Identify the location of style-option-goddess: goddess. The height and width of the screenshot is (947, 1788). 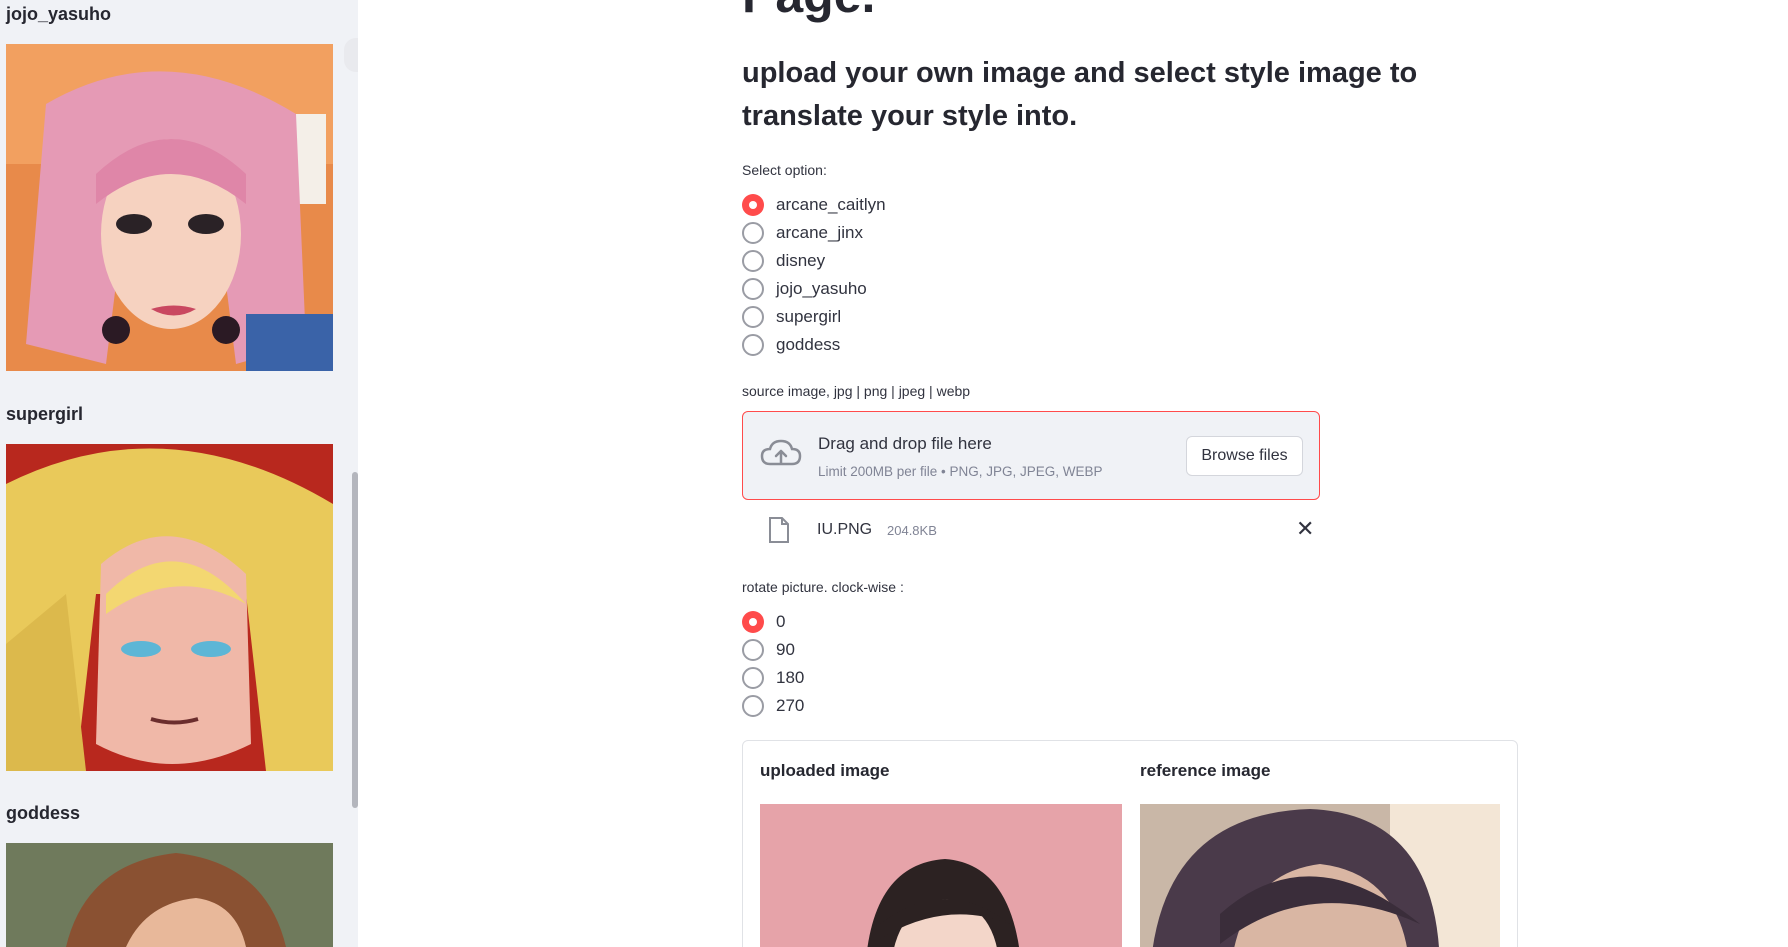
(814, 345).